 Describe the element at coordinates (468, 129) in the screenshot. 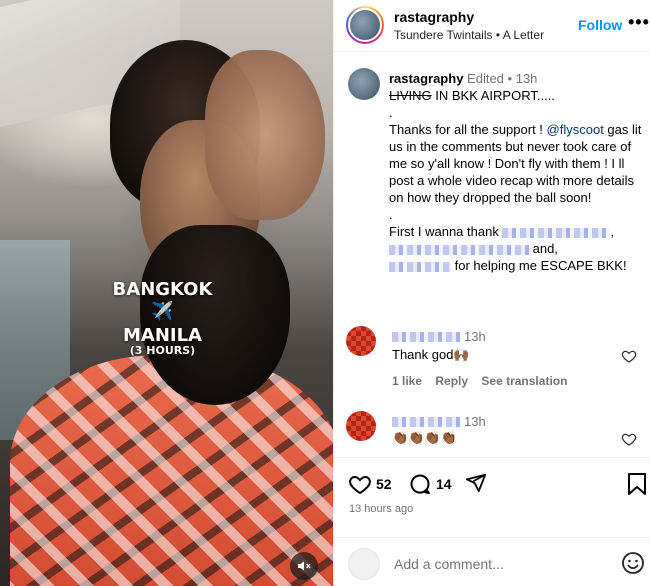

I see `caption-para1-start: Thanks for all the support !` at that location.